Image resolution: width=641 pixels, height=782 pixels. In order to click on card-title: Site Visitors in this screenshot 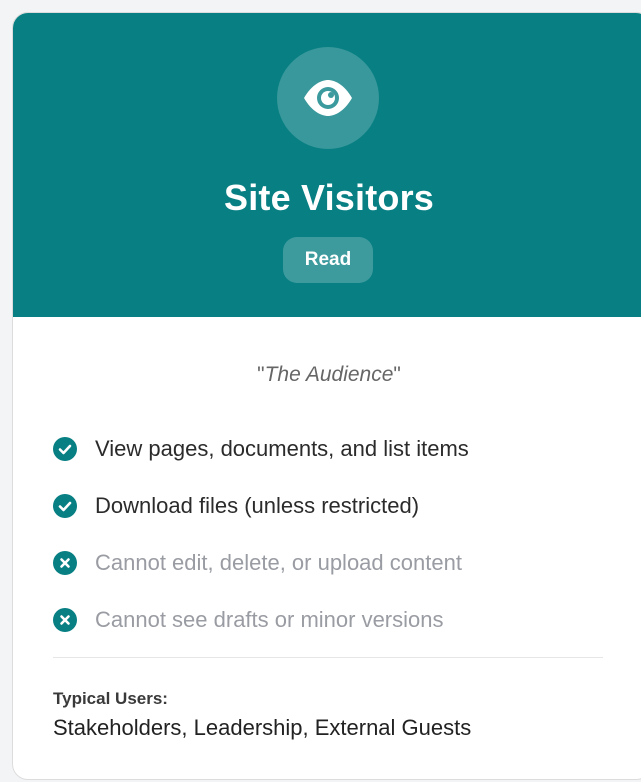, I will do `click(329, 197)`.